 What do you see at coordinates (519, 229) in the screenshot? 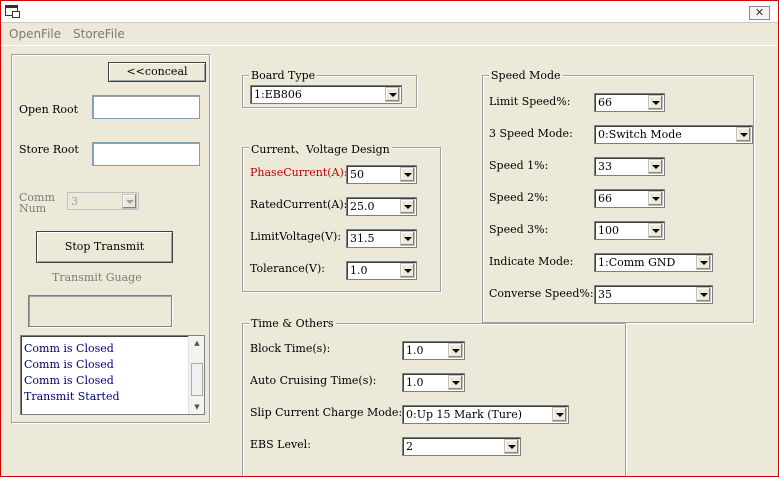
I see `speed3-label: Speed 3%:` at bounding box center [519, 229].